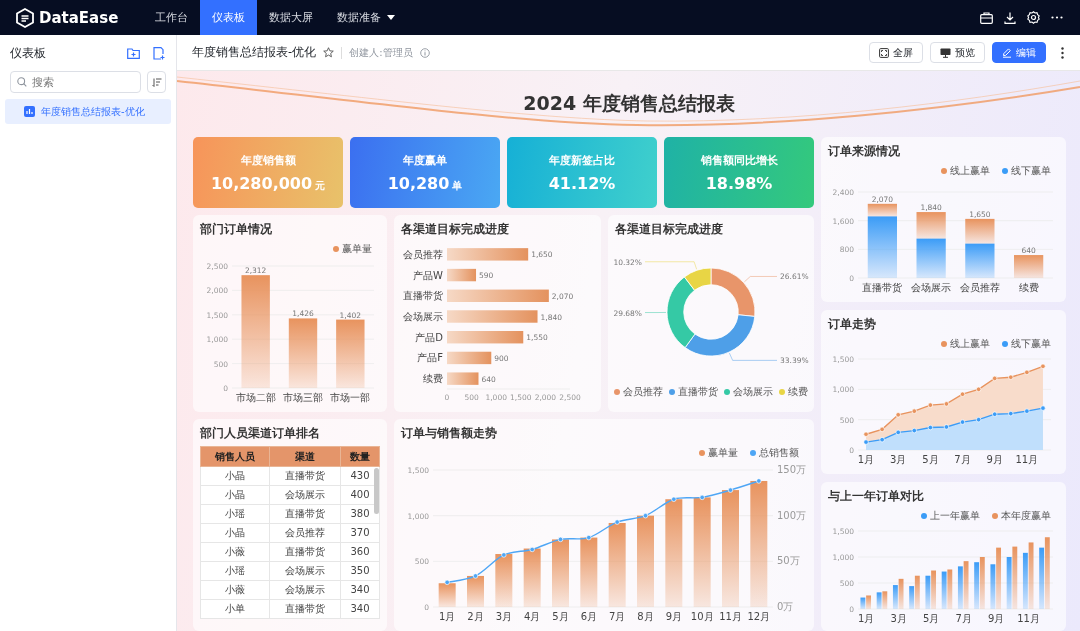  I want to click on download-icon, so click(1010, 17).